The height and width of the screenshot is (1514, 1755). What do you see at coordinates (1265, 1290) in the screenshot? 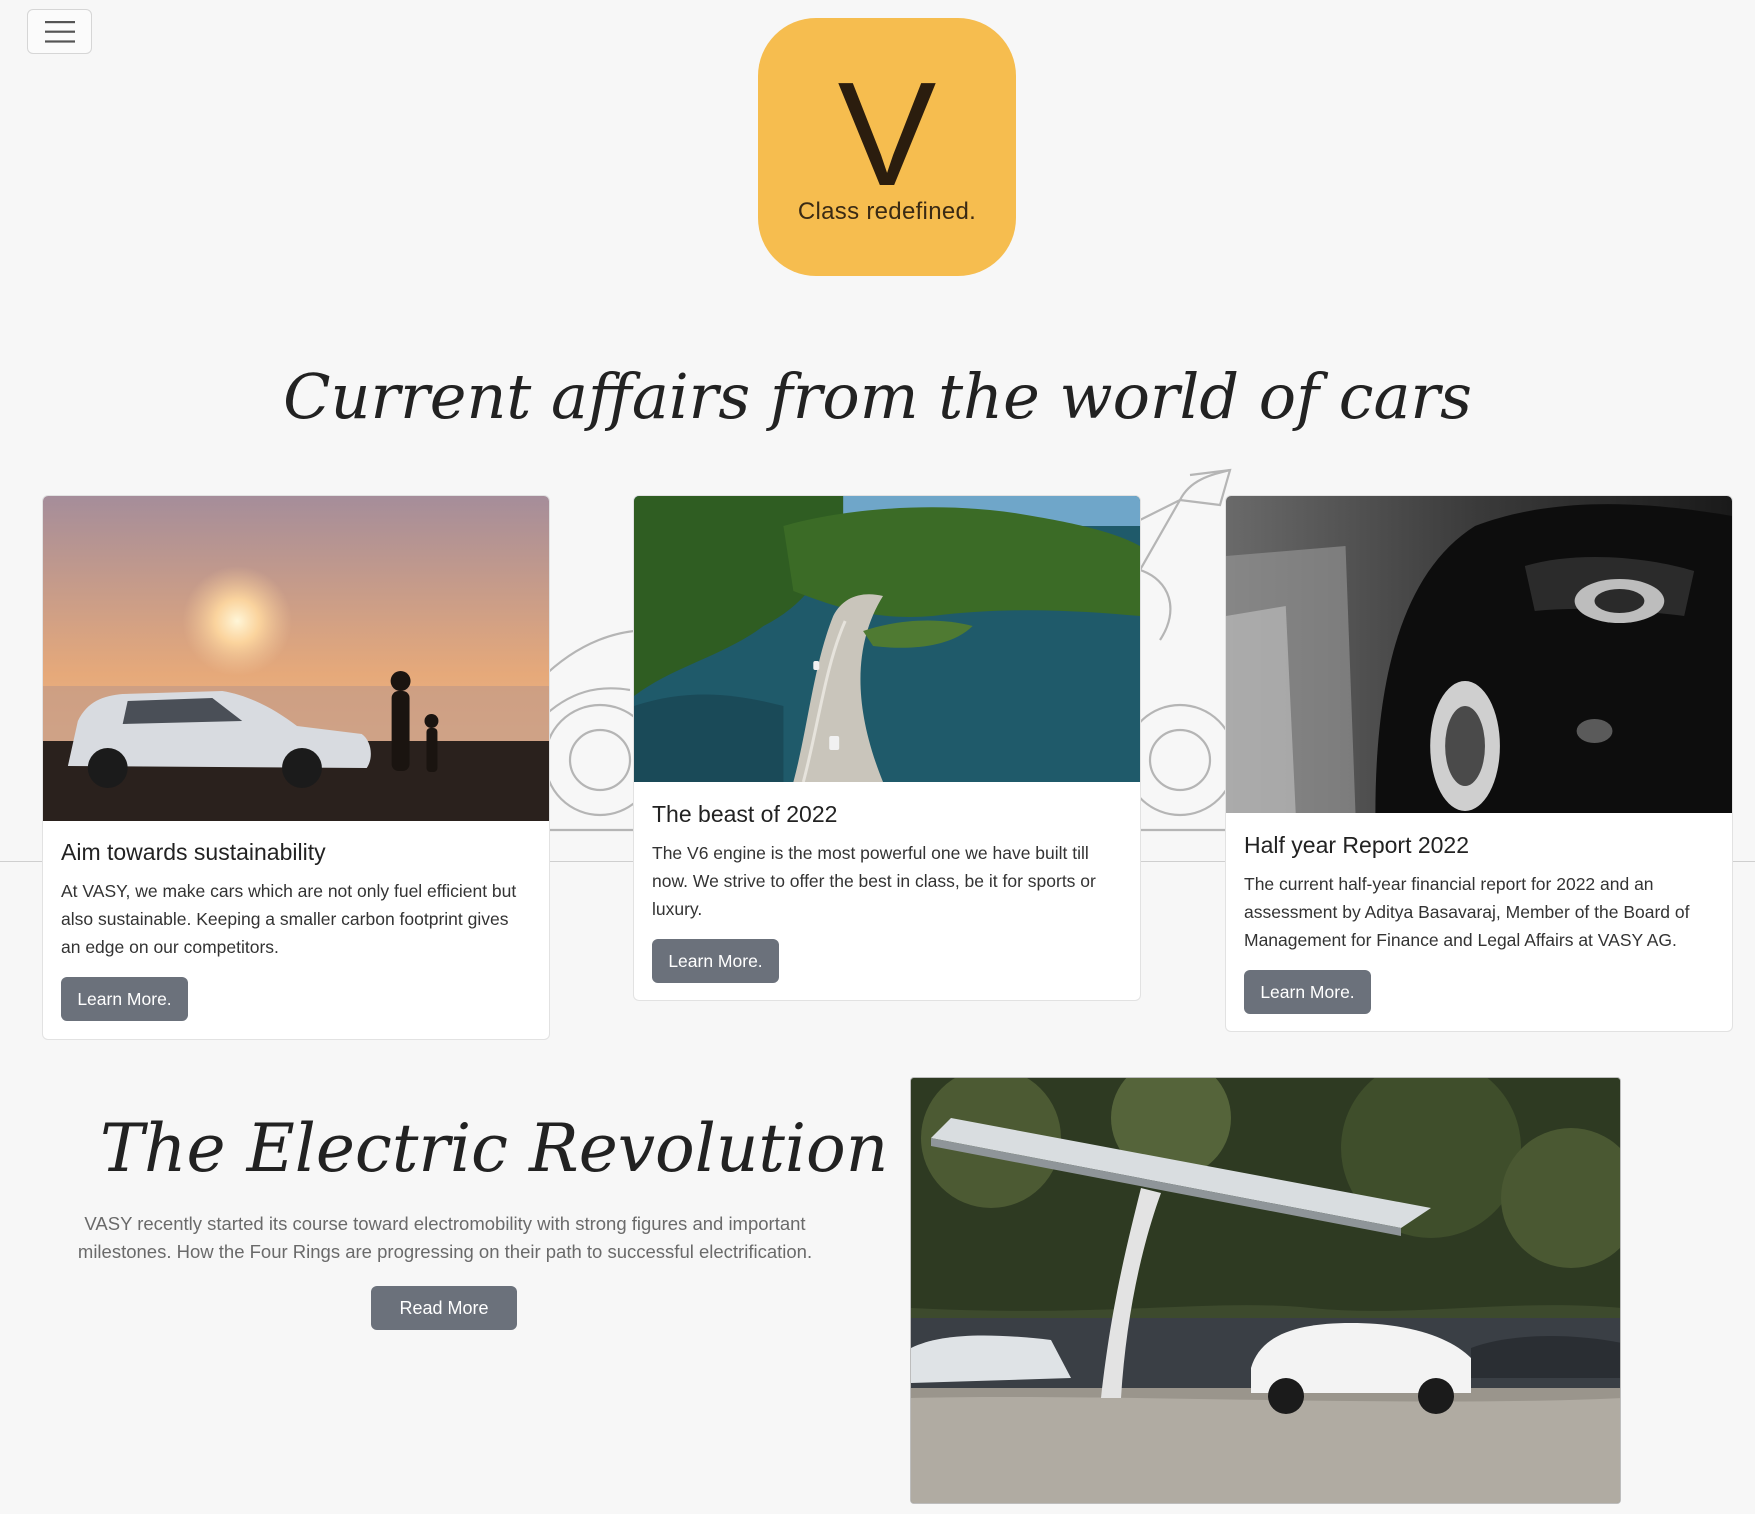
I see `ev-charging-station-image` at bounding box center [1265, 1290].